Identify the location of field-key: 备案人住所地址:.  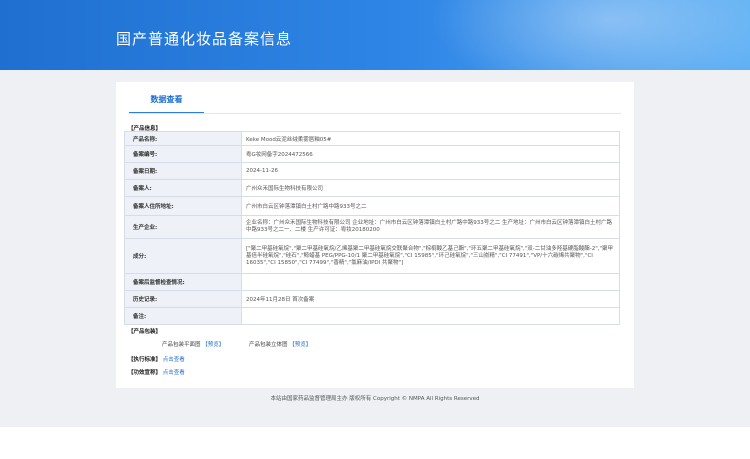
(183, 206).